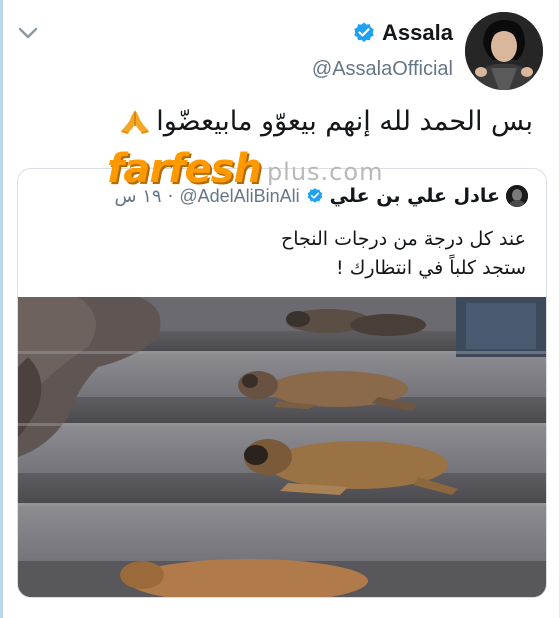 This screenshot has height=618, width=560. I want to click on author-name-row: Assala, so click(402, 33).